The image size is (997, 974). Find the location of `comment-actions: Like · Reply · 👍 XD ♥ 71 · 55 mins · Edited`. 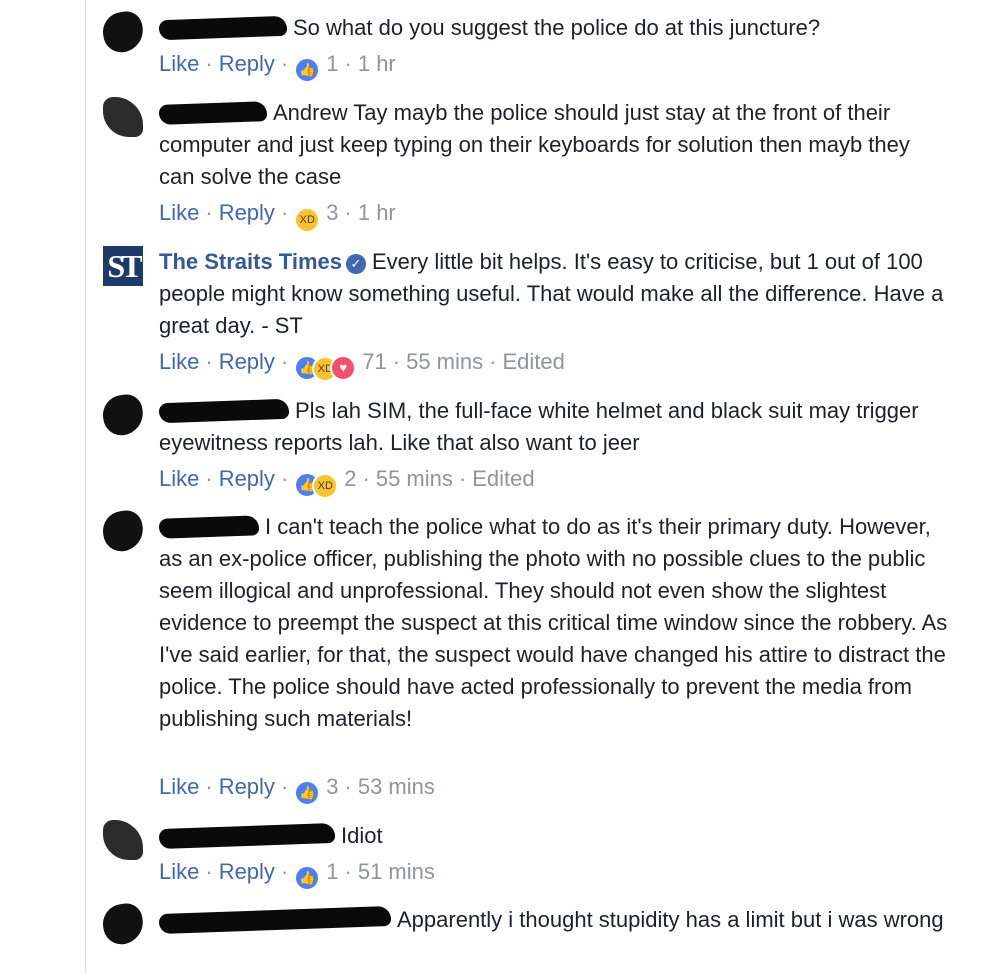

comment-actions: Like · Reply · 👍 XD ♥ 71 · 55 mins · Edited is located at coordinates (362, 365).